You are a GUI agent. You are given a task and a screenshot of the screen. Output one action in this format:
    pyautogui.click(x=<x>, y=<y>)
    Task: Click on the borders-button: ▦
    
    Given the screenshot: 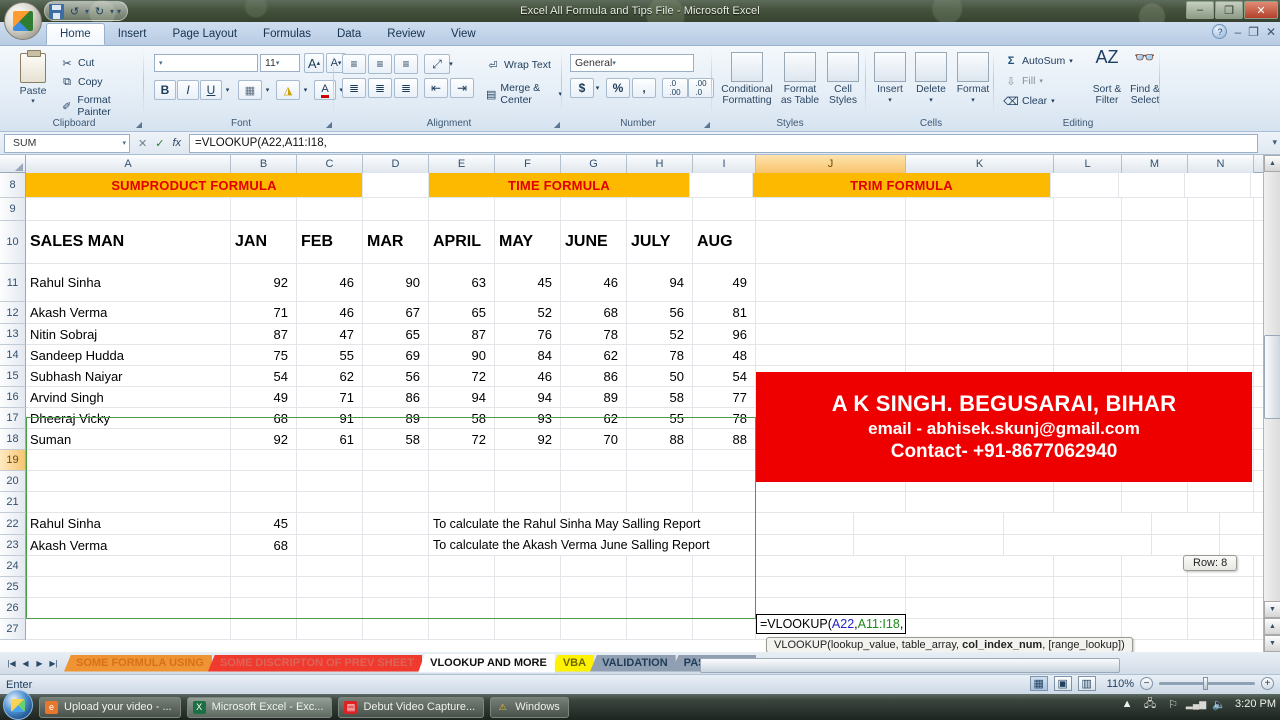 What is the action you would take?
    pyautogui.click(x=250, y=90)
    